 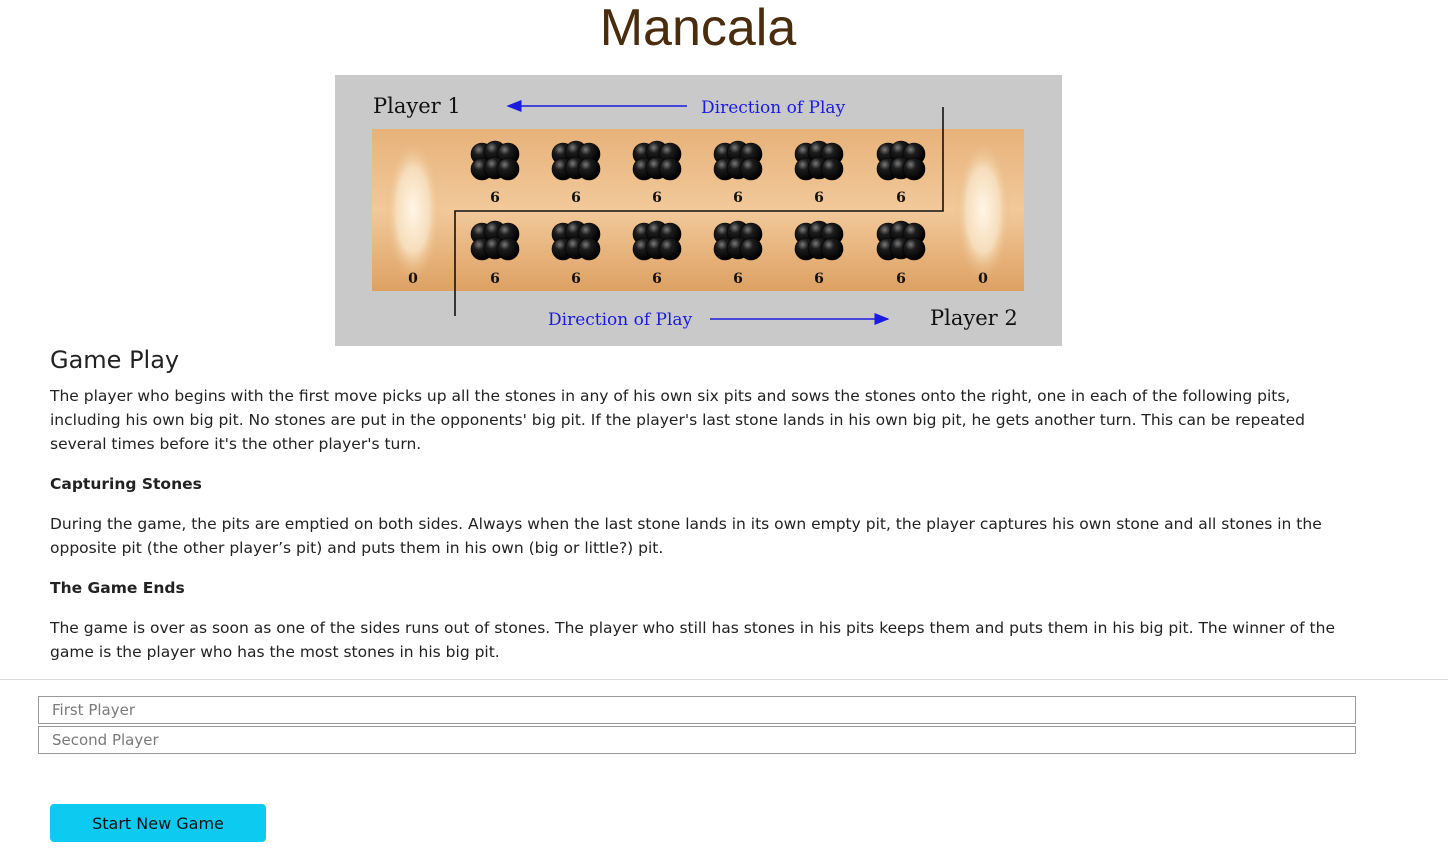 What do you see at coordinates (115, 360) in the screenshot?
I see `section-heading-game-play: Game Play` at bounding box center [115, 360].